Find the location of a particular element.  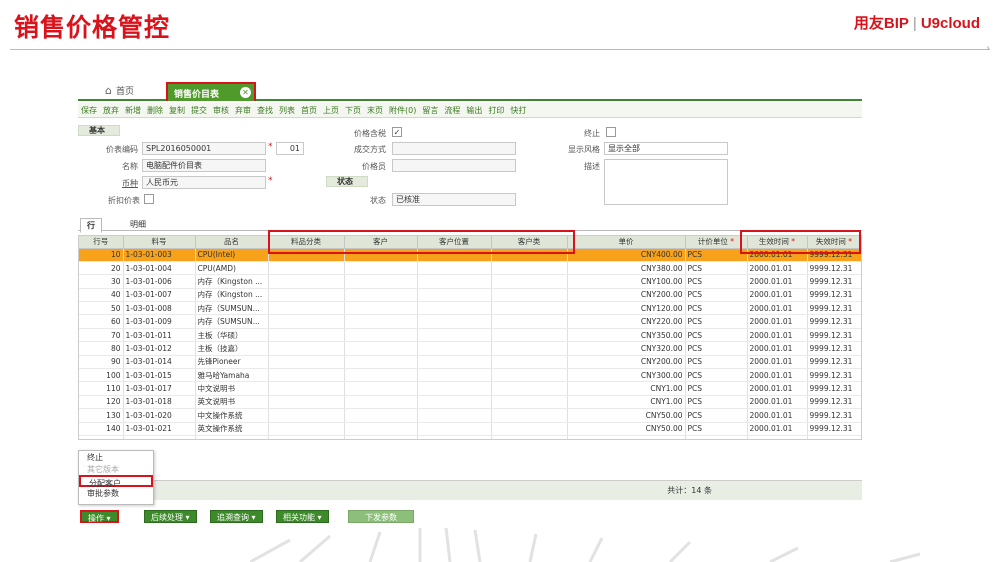

table-cell: 30 is located at coordinates (101, 281).